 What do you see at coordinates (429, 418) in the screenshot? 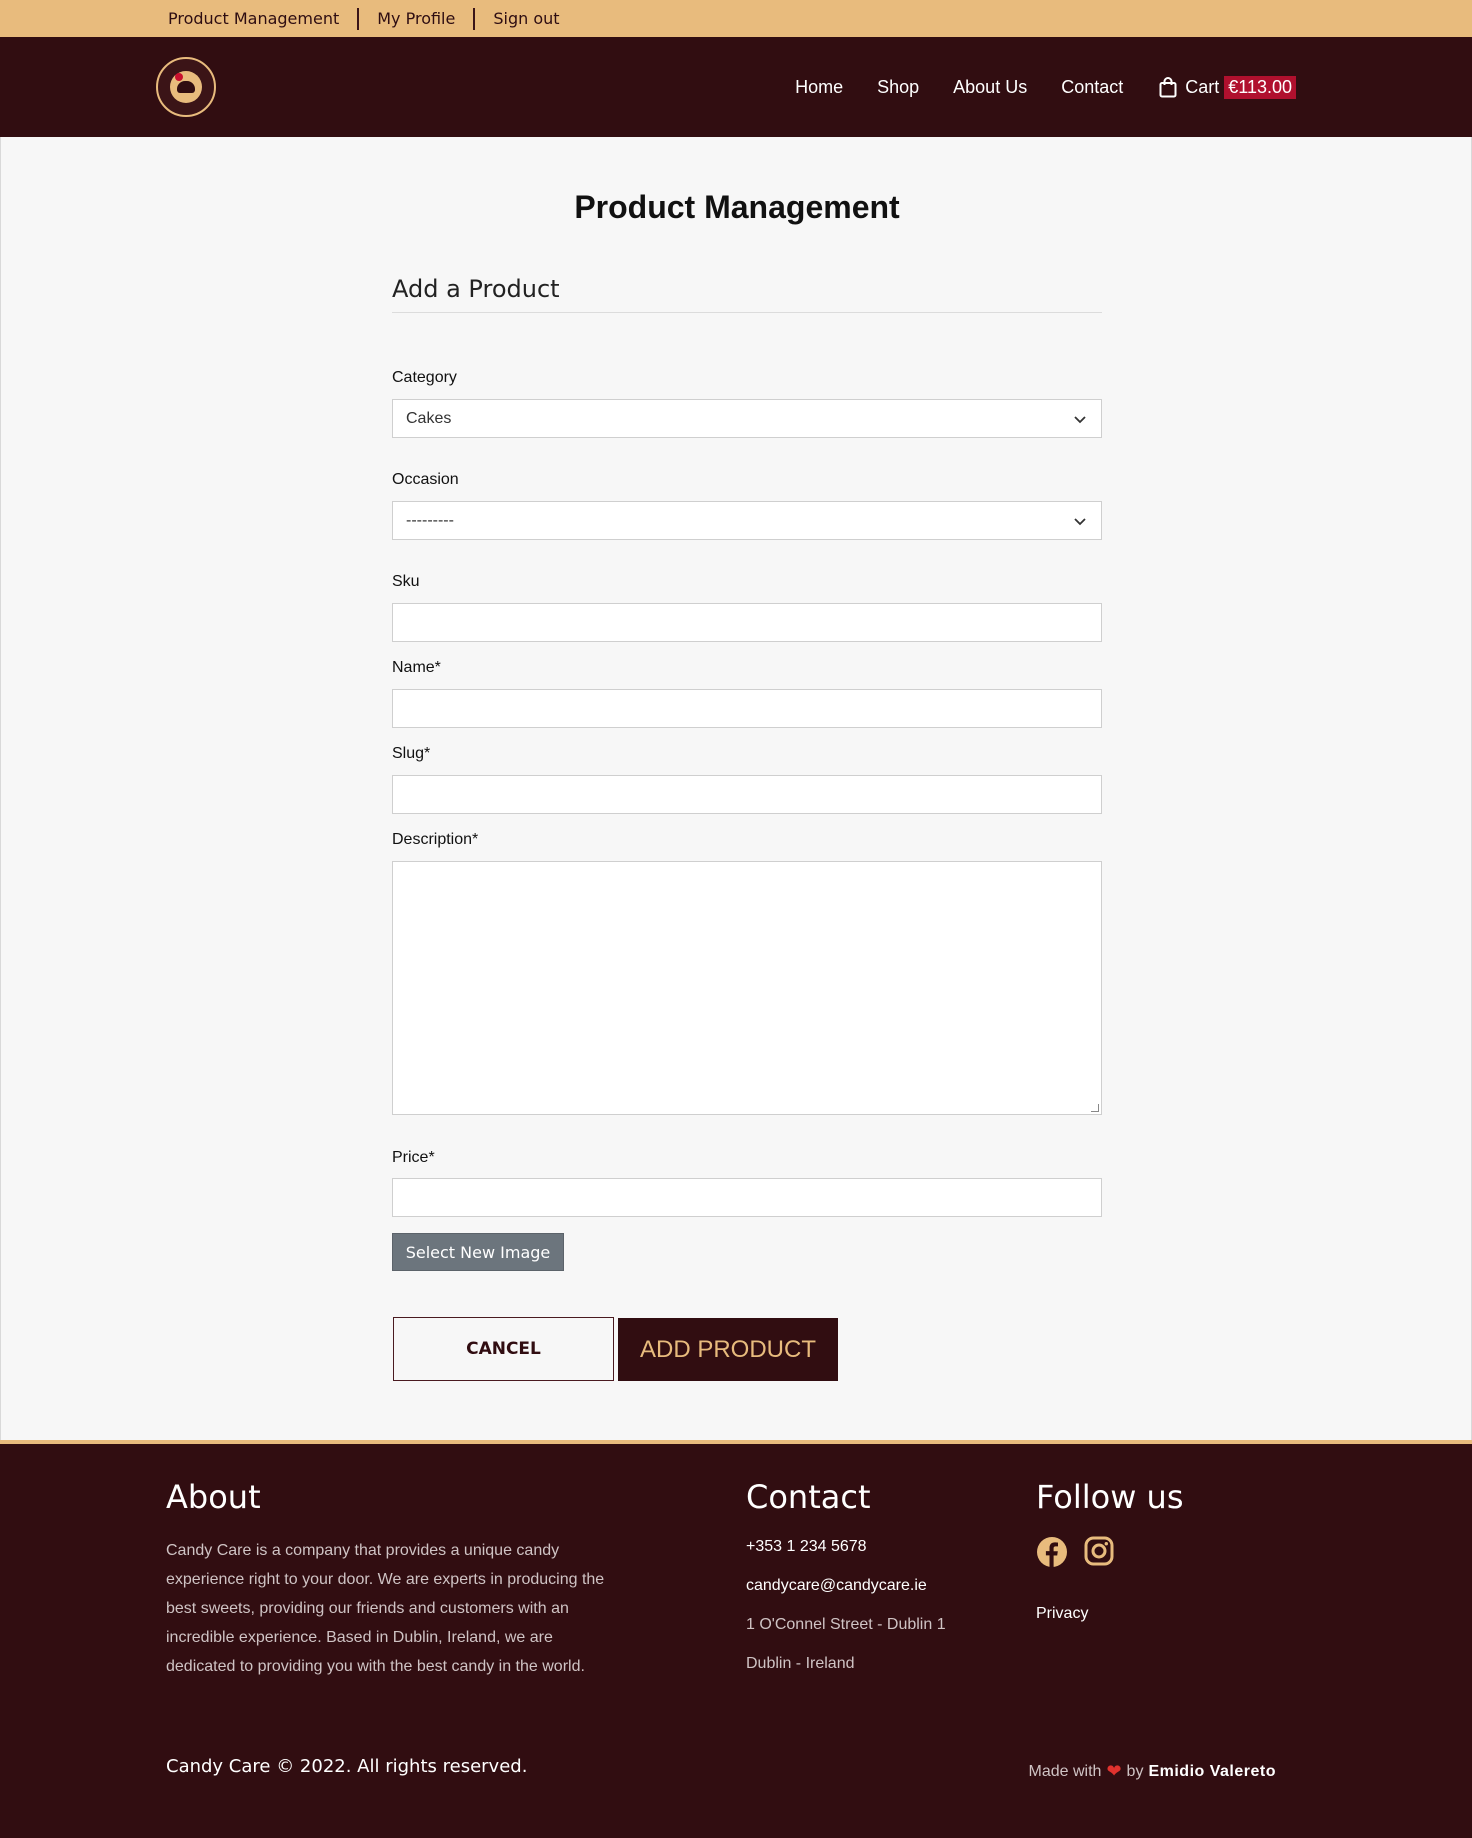
I see `category-selected-value: Cakes` at bounding box center [429, 418].